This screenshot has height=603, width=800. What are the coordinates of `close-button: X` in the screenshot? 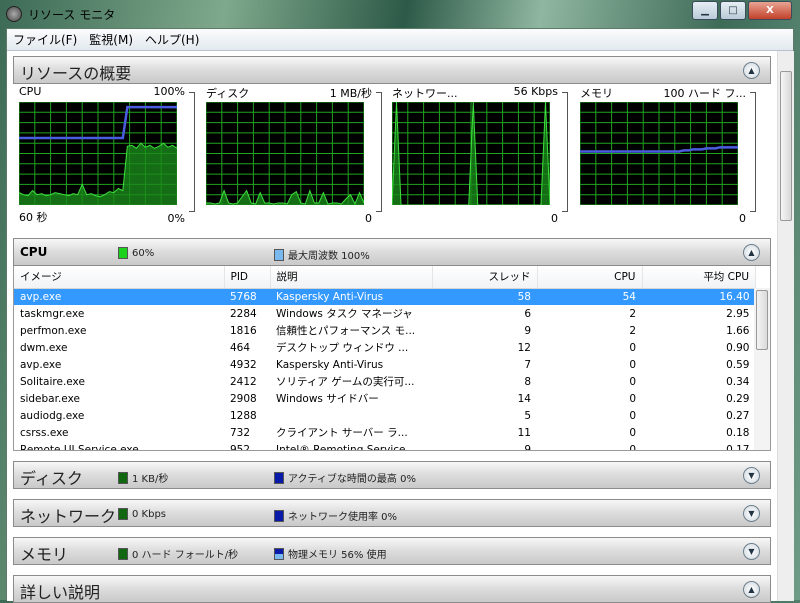 It's located at (770, 10).